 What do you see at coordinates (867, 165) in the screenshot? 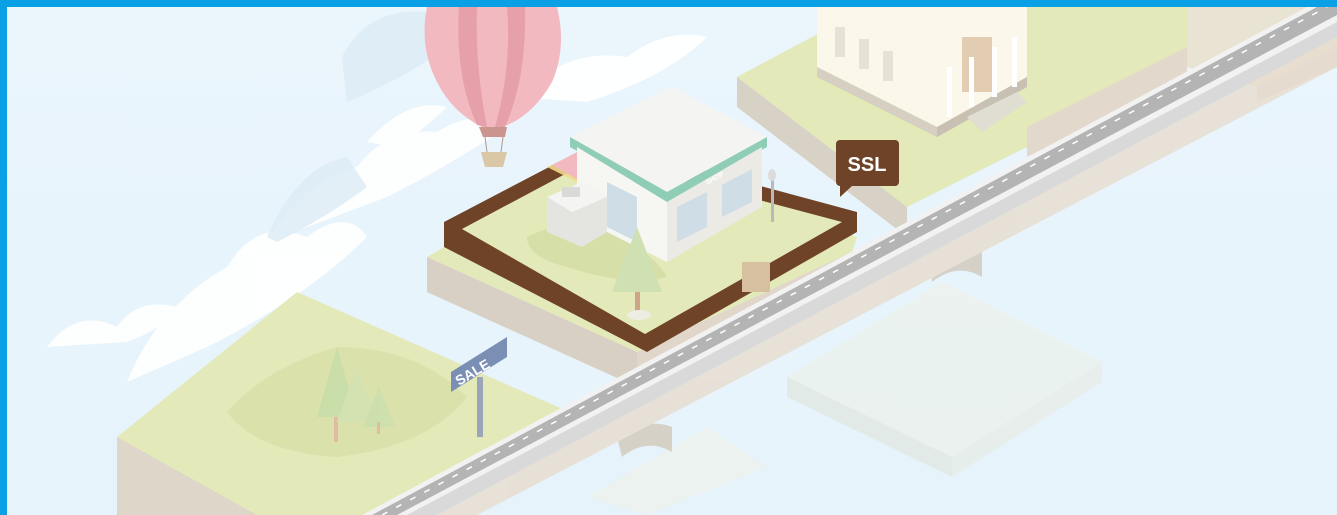
I see `ssl-badge-label: SSL` at bounding box center [867, 165].